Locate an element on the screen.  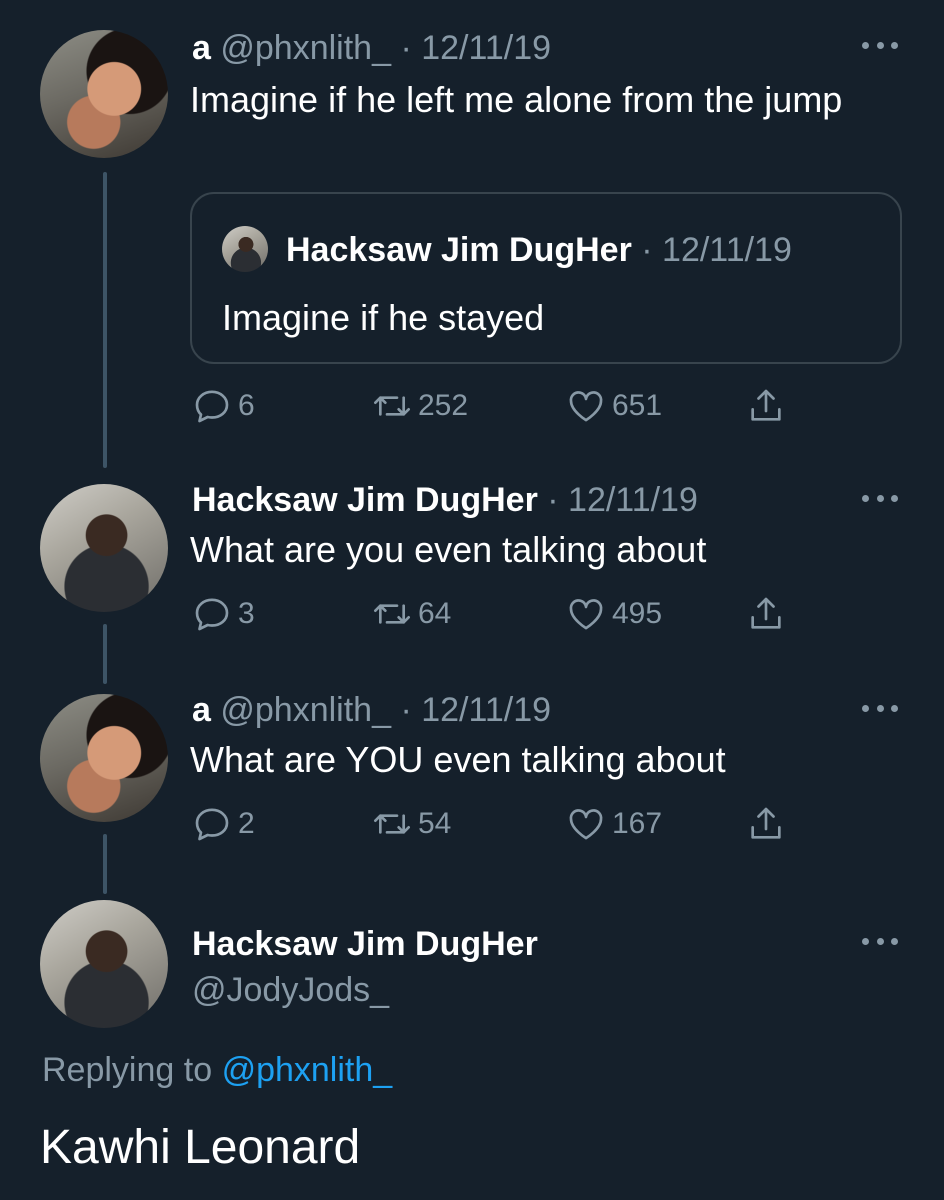
reply-button: 3 is located at coordinates (223, 614).